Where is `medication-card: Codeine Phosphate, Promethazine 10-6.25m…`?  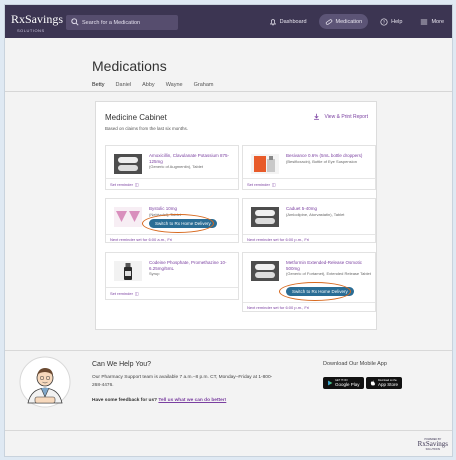 medication-card: Codeine Phosphate, Promethazine 10-6.25m… is located at coordinates (172, 276).